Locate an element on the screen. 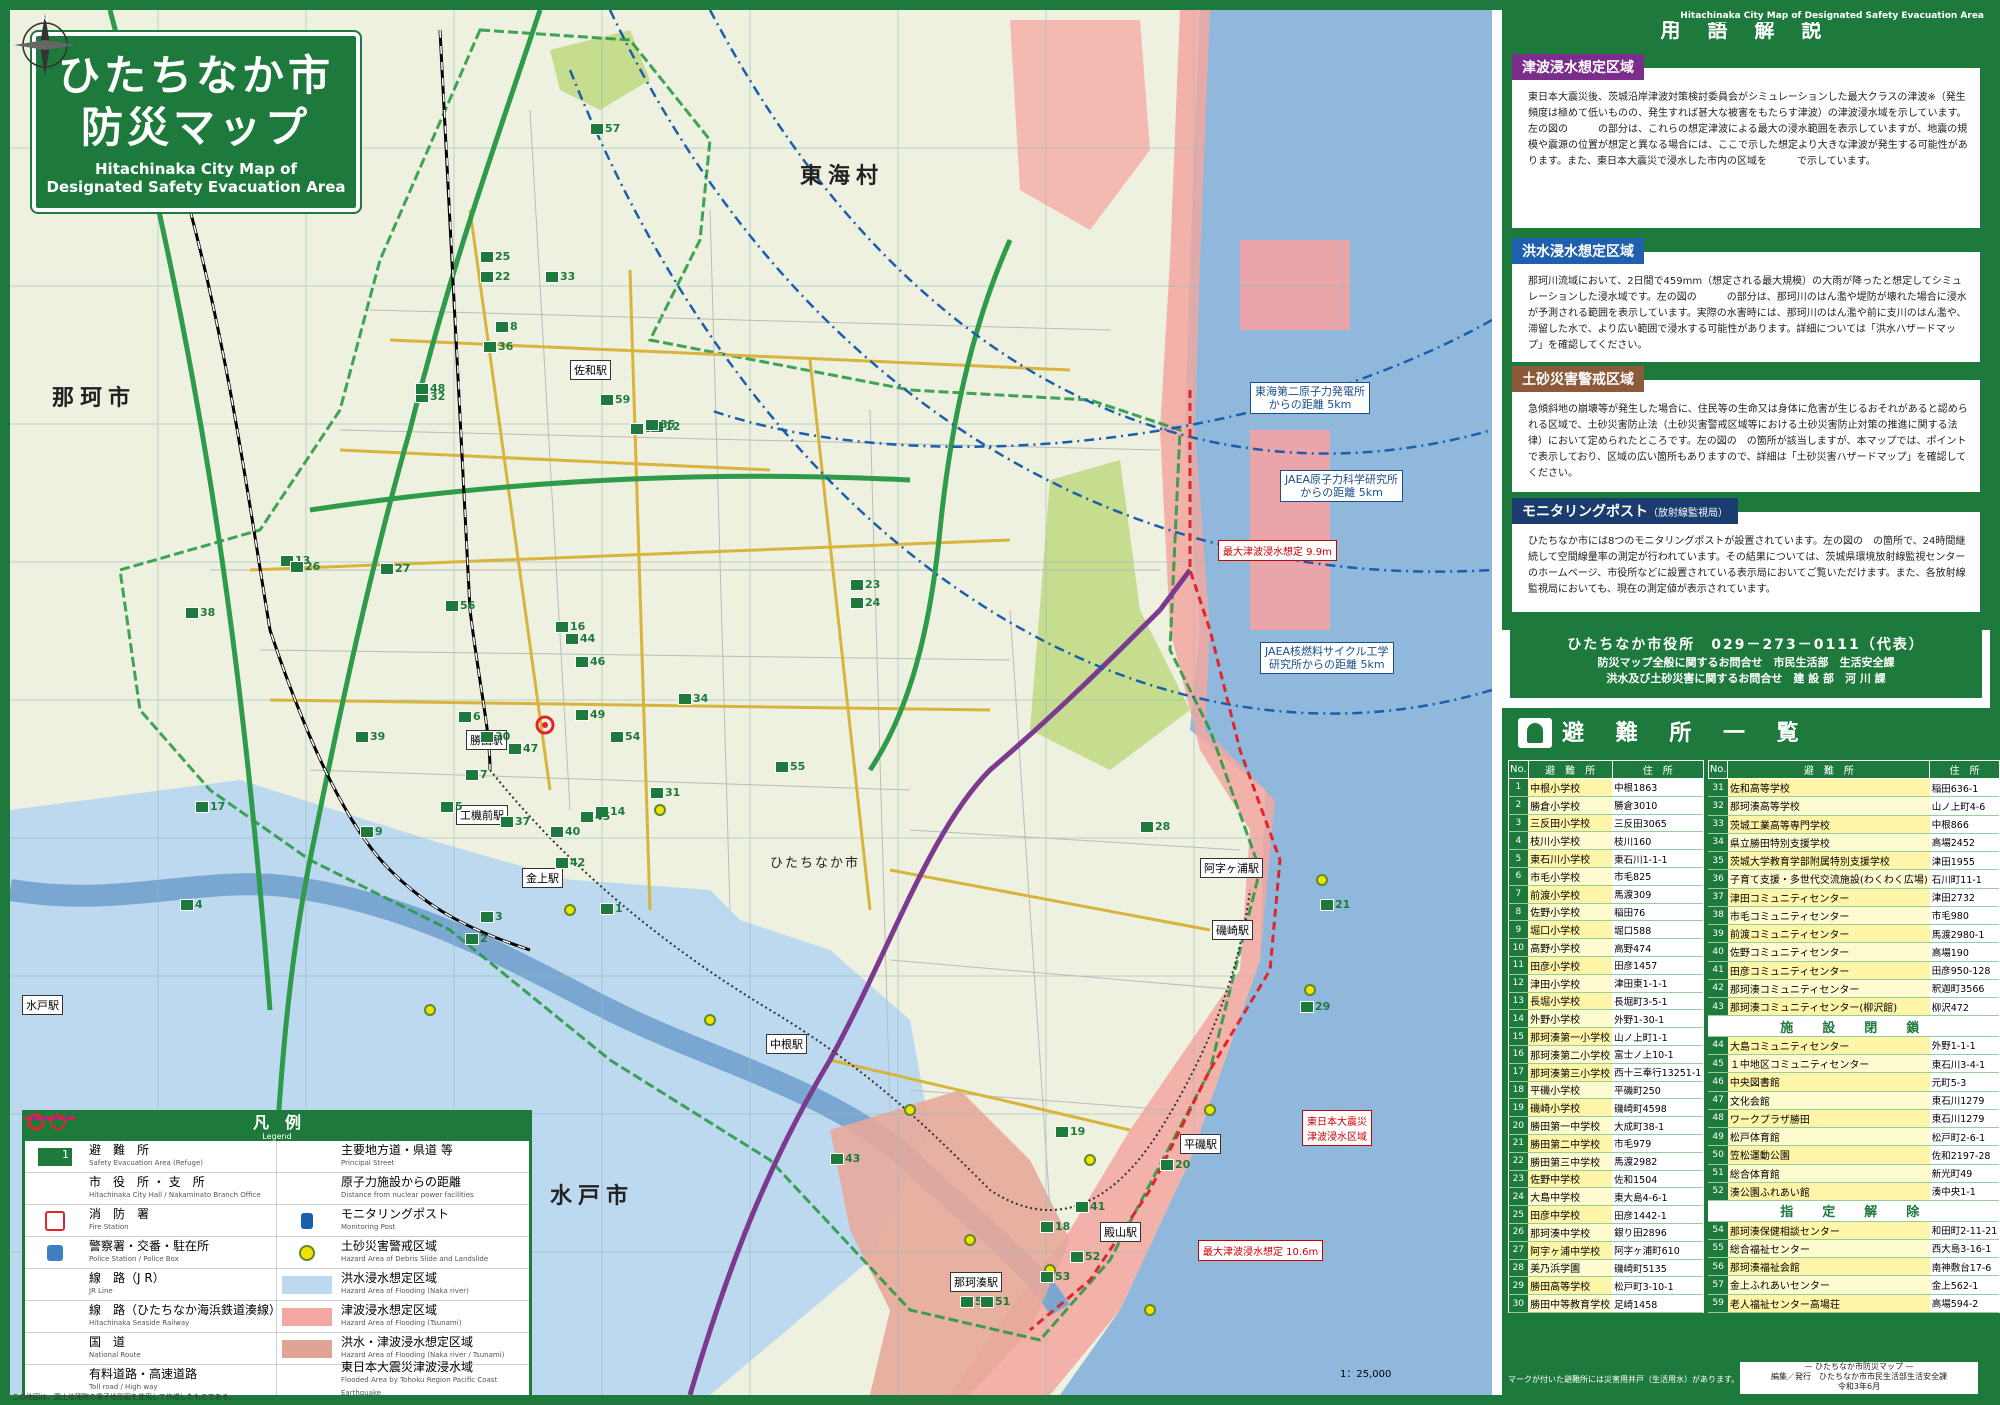 Image resolution: width=2000 pixels, height=1405 pixels. shelter-marker: 56 is located at coordinates (460, 605).